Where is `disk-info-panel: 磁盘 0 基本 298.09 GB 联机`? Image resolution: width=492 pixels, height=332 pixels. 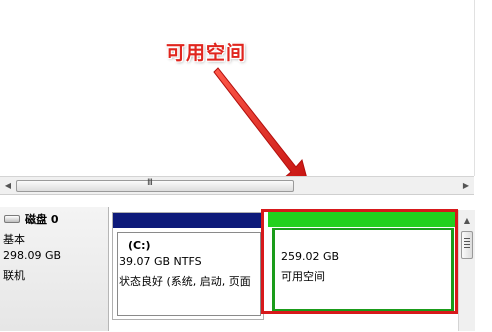
disk-info-panel: 磁盘 0 基本 298.09 GB 联机 is located at coordinates (54, 269).